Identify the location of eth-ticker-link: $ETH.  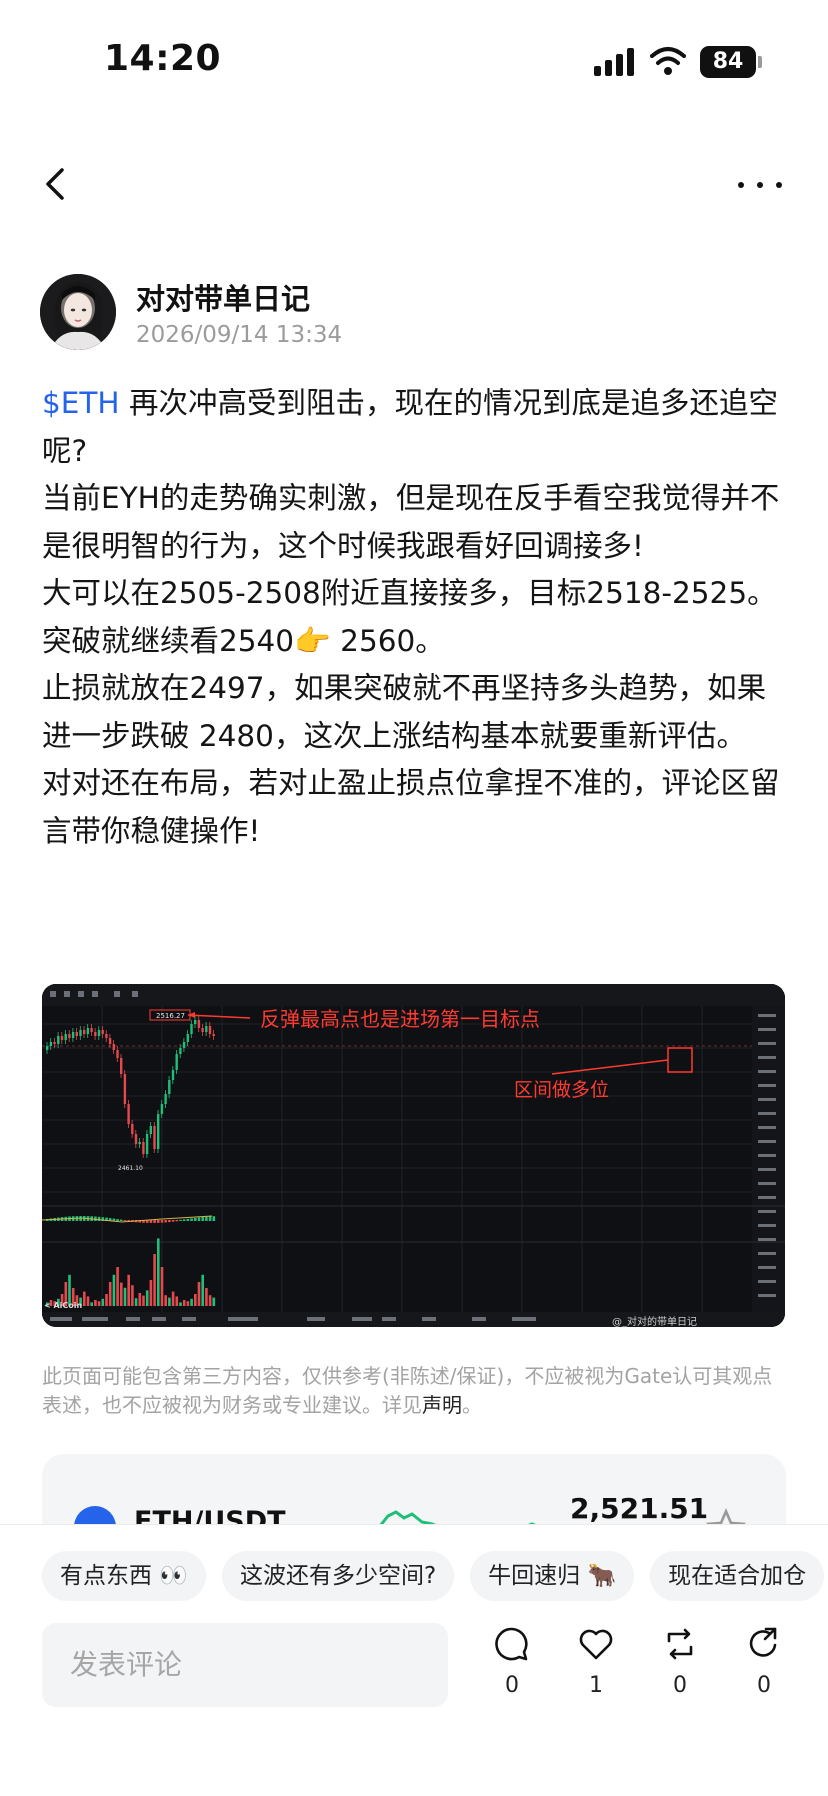
(81, 403).